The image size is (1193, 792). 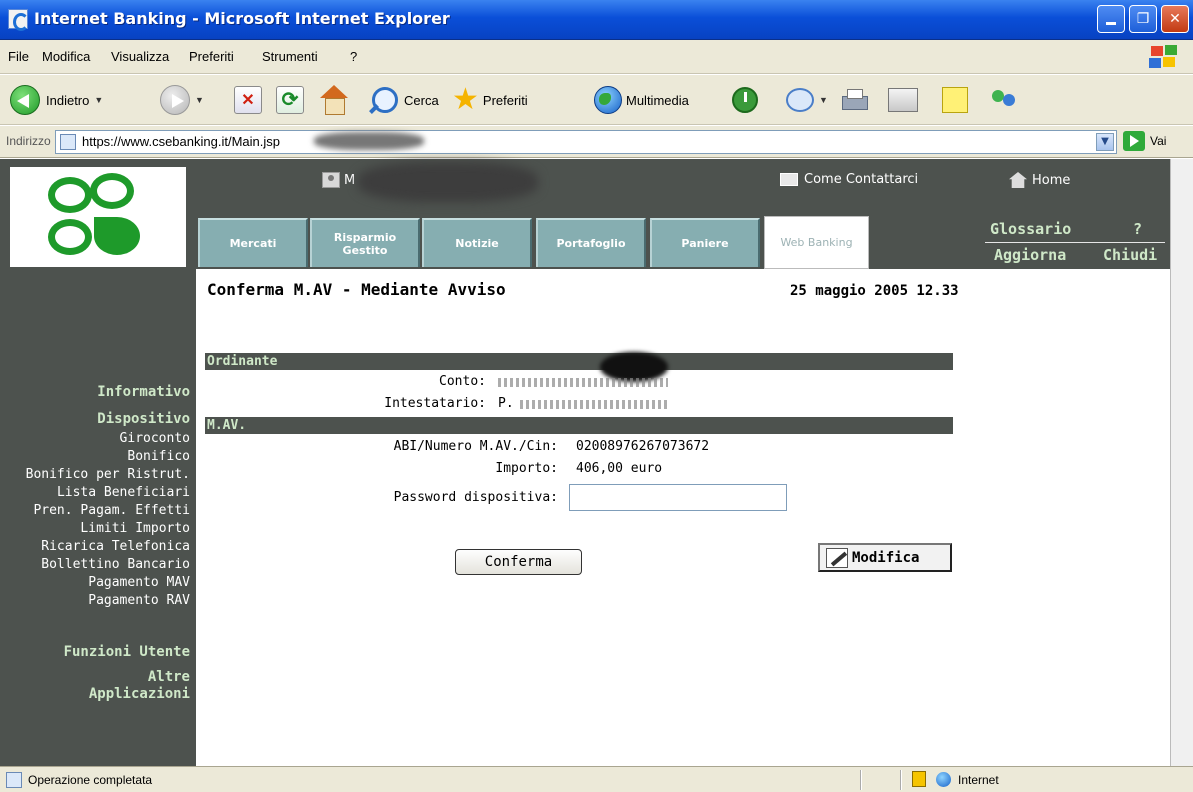 I want to click on abi-value: 02008976267073672, so click(x=643, y=446).